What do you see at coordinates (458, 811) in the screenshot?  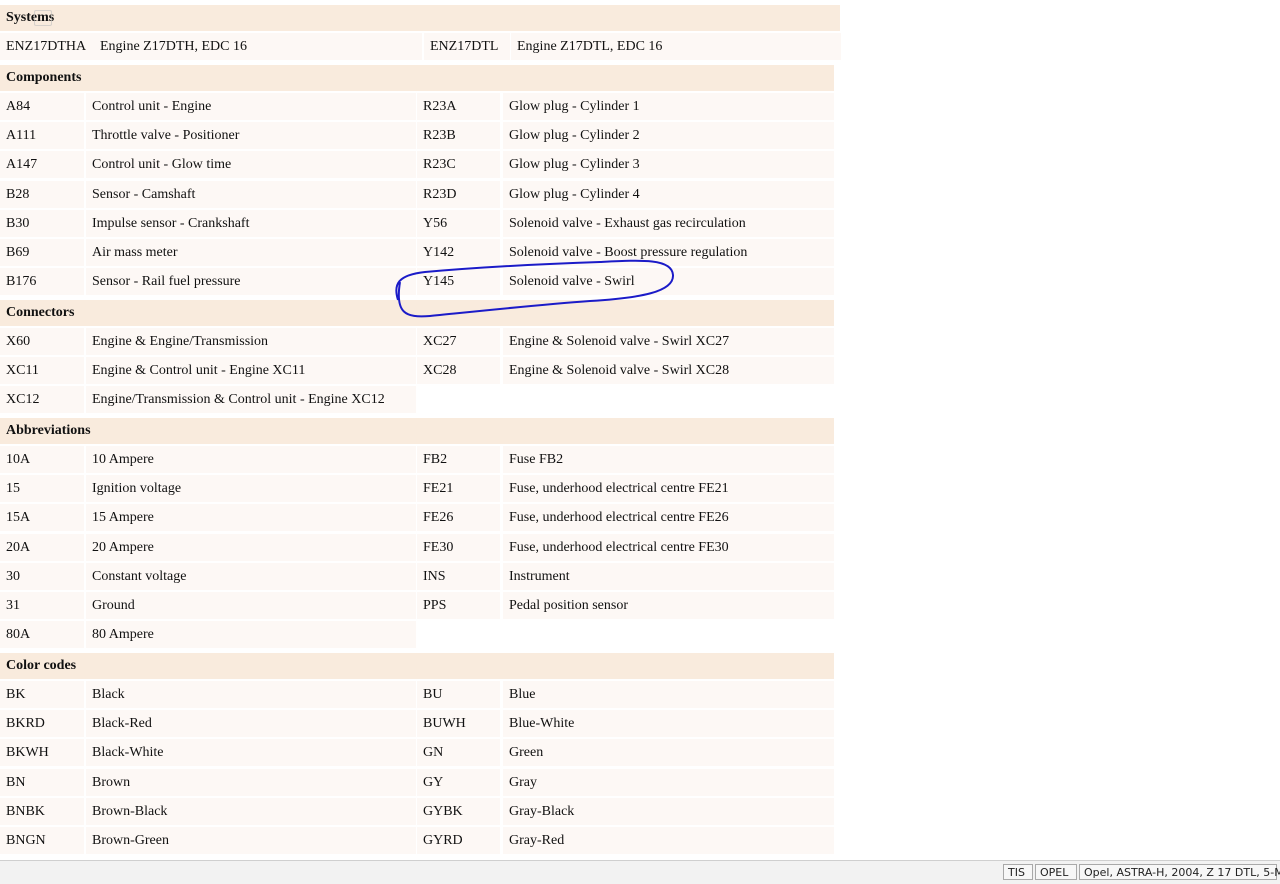 I see `code-cell: GYBK` at bounding box center [458, 811].